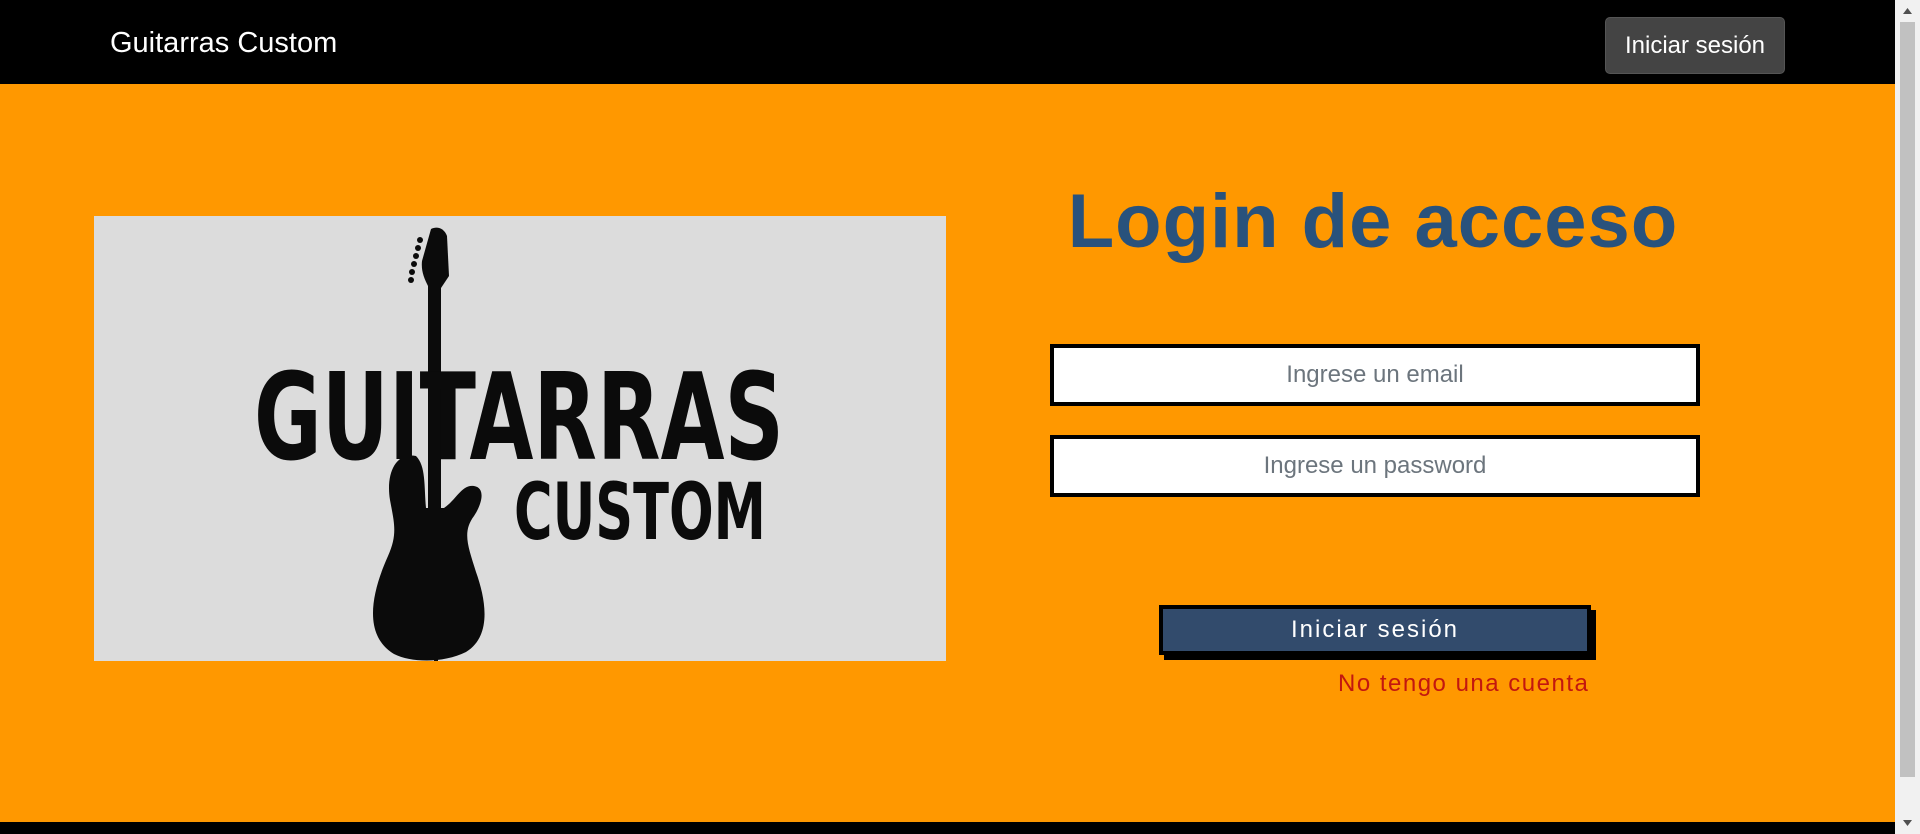  I want to click on vertical-scrollbar, so click(1907, 417).